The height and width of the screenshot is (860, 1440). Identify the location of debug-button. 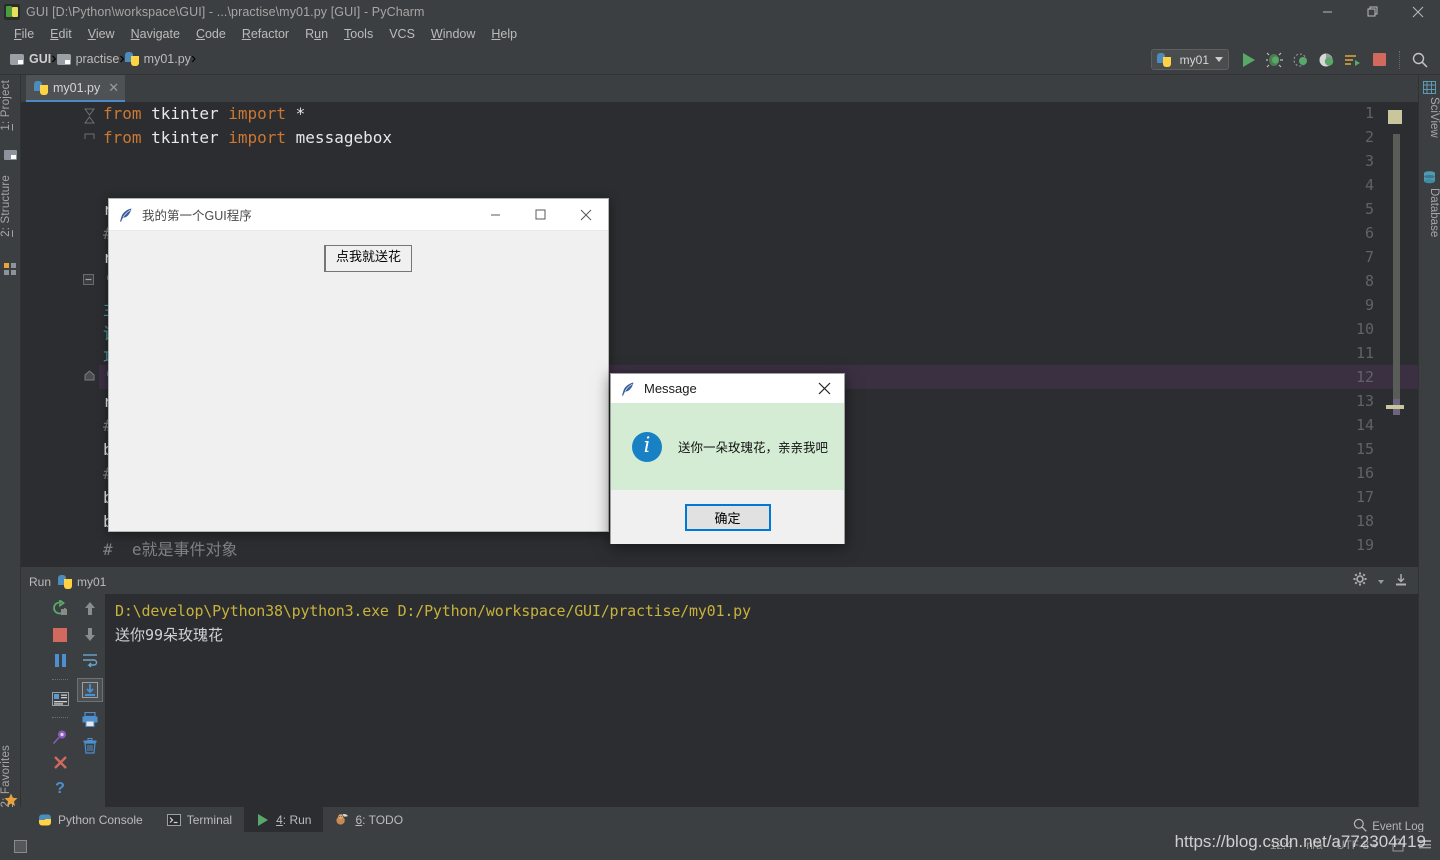
(1275, 60).